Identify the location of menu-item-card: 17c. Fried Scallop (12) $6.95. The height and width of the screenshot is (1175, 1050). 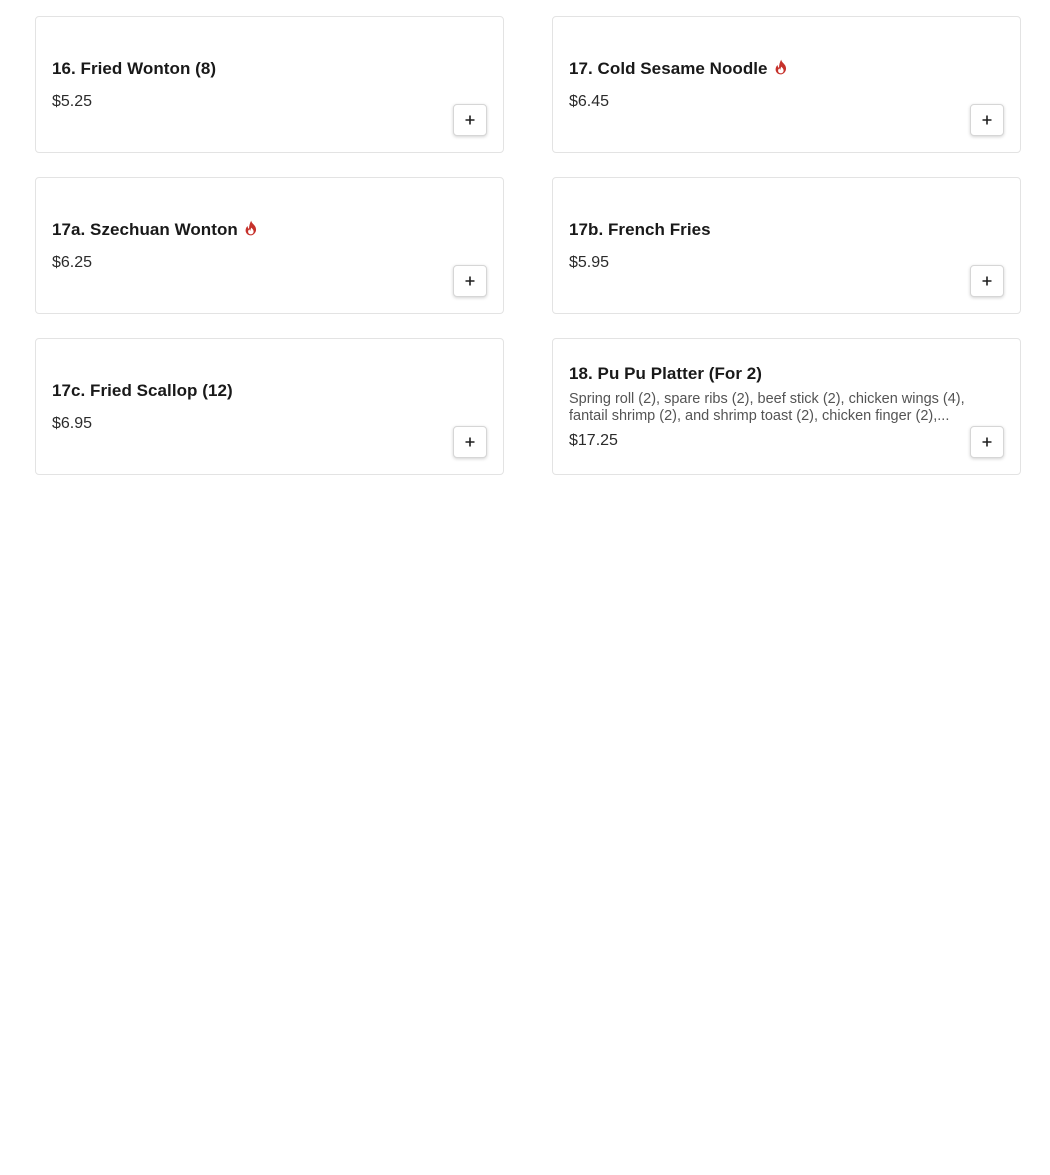
(269, 406).